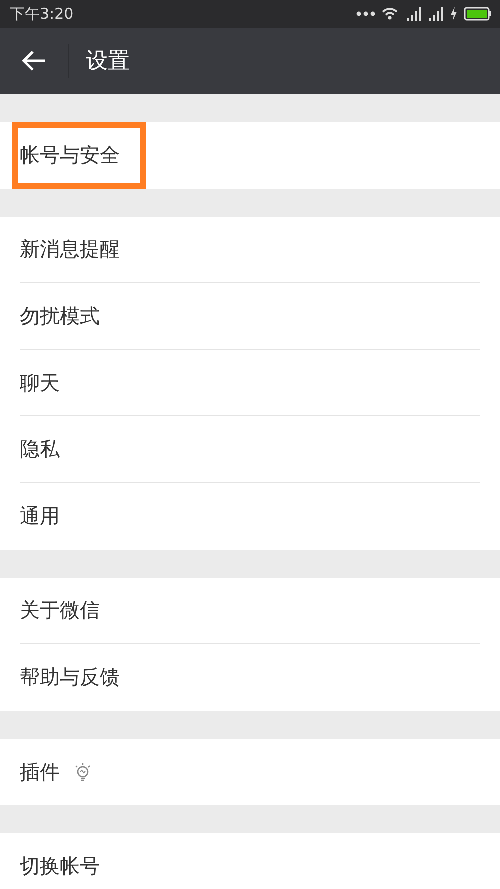 The width and height of the screenshot is (500, 889). I want to click on settings-item: 切换帐号, so click(250, 861).